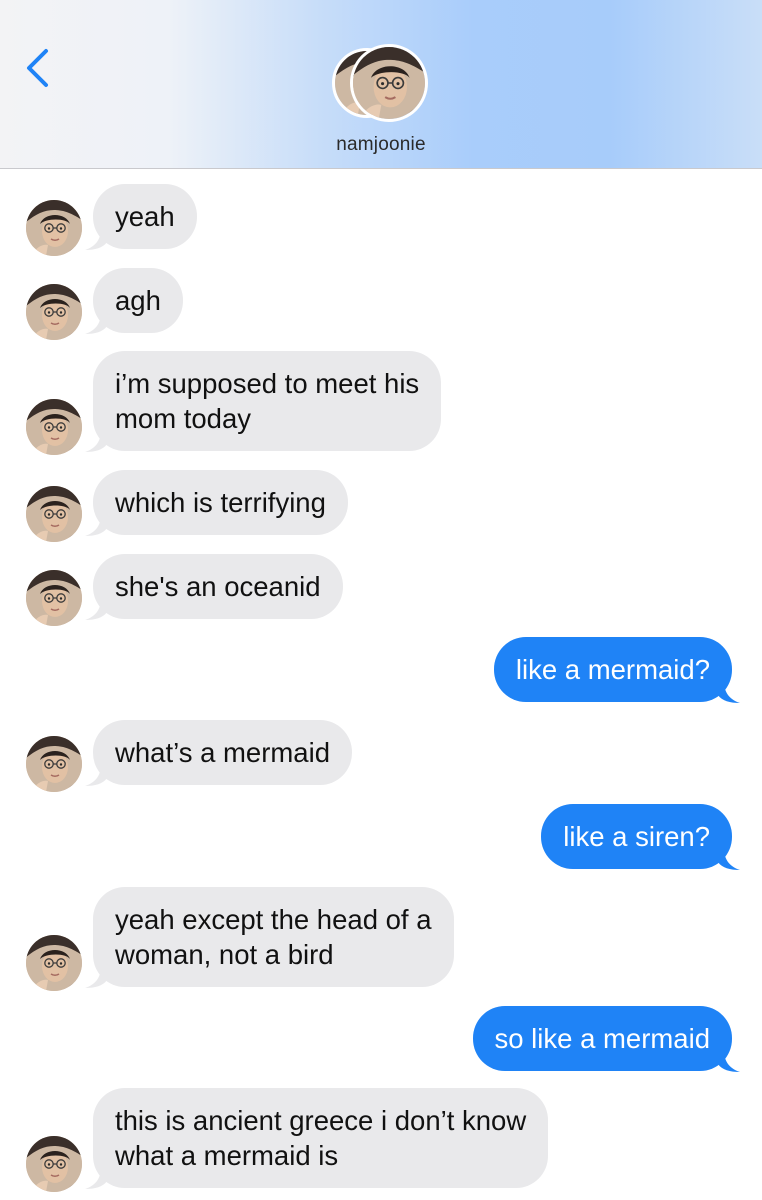 This screenshot has height=1200, width=762. I want to click on contact-avatar-group, so click(382, 83).